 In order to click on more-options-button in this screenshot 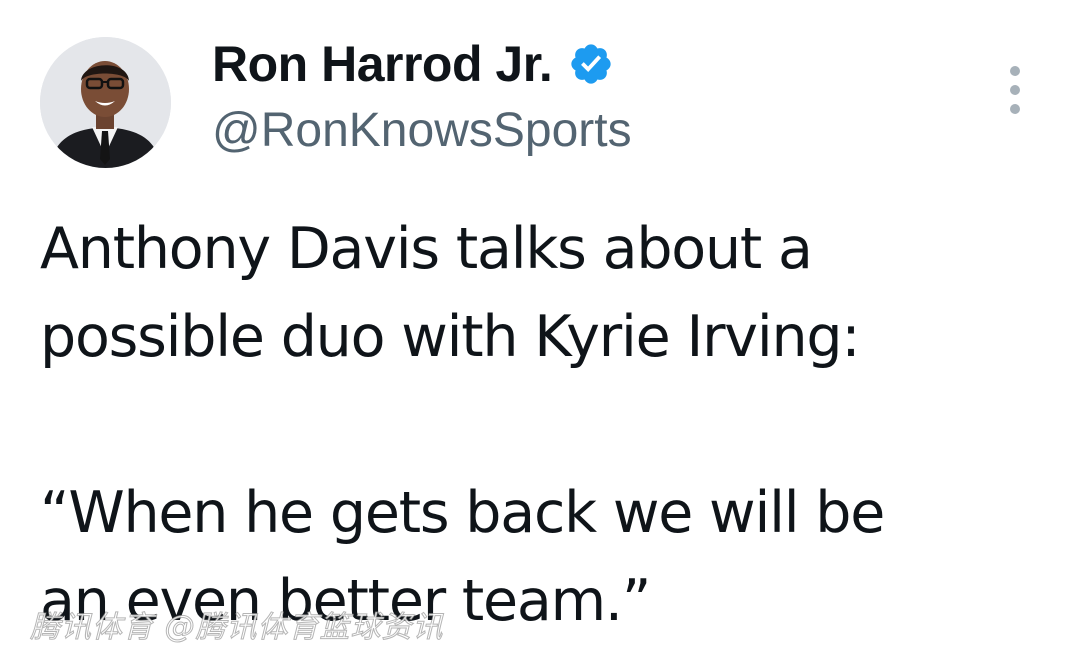, I will do `click(1015, 90)`.